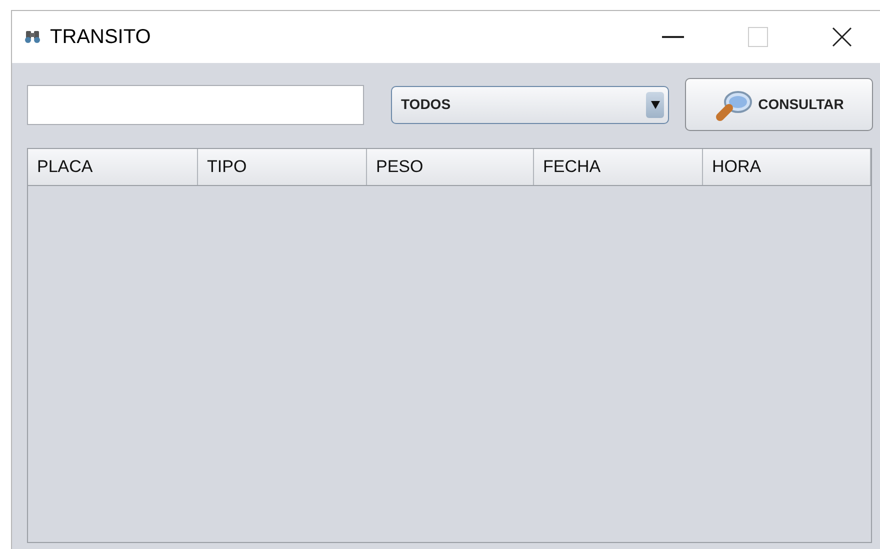  I want to click on close-icon, so click(842, 37).